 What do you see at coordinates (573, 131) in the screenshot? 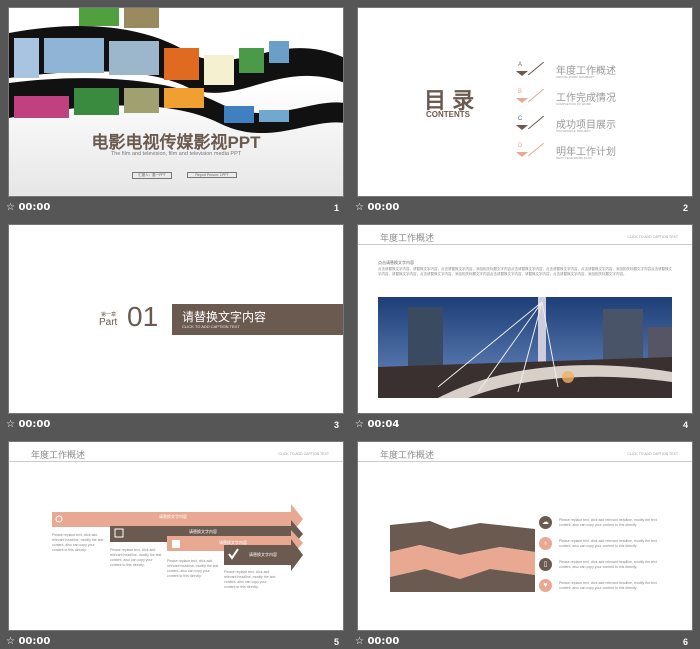
I see `item-sub: SUCCESSFUL PROJECT` at bounding box center [573, 131].